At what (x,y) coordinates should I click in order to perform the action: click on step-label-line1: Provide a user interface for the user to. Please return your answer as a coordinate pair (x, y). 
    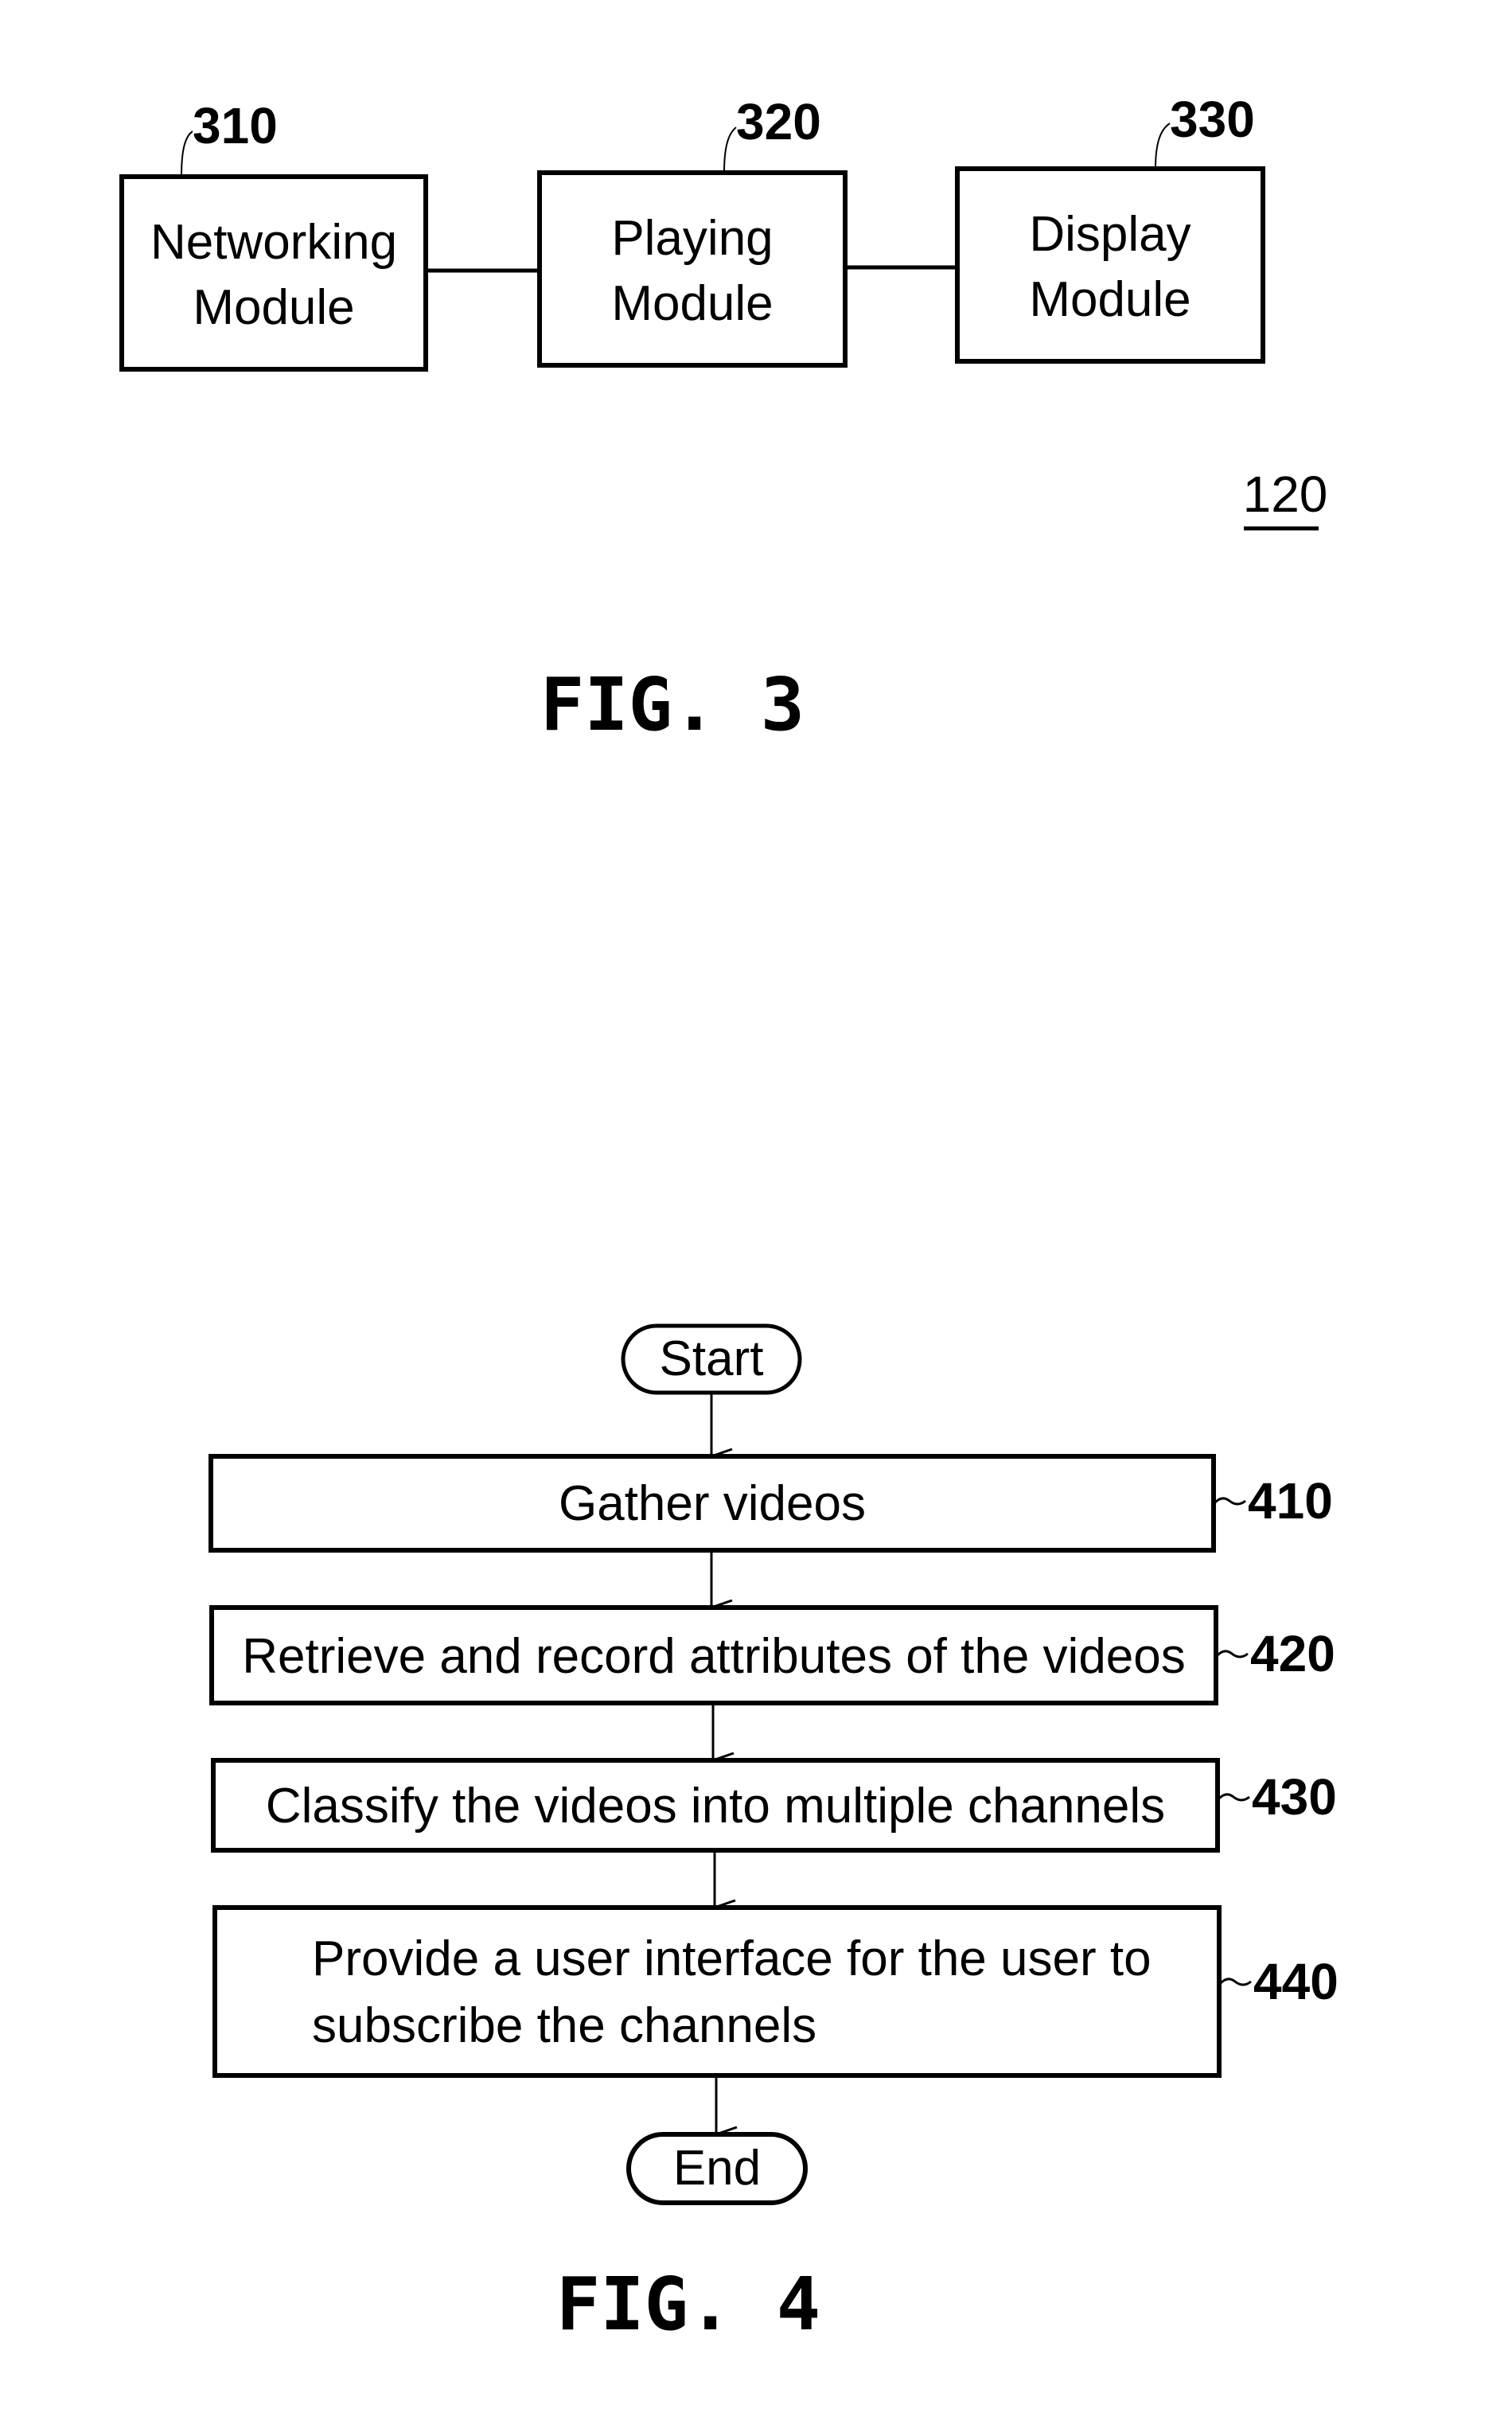
    Looking at the image, I should click on (732, 1959).